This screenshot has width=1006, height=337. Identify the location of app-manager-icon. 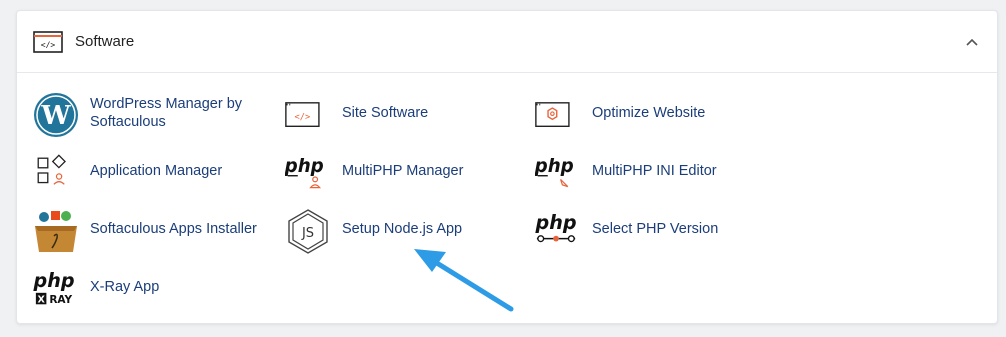
(51, 169).